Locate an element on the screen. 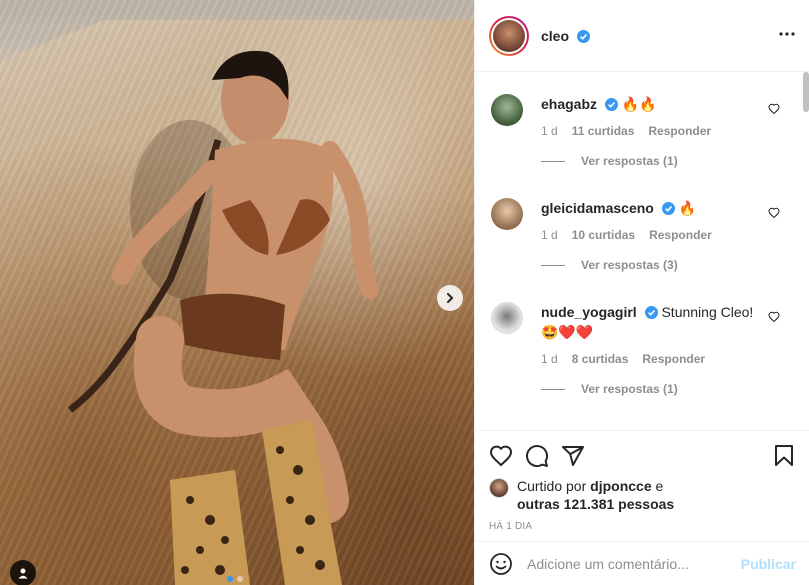  comment-text: 🔥🔥 is located at coordinates (639, 104).